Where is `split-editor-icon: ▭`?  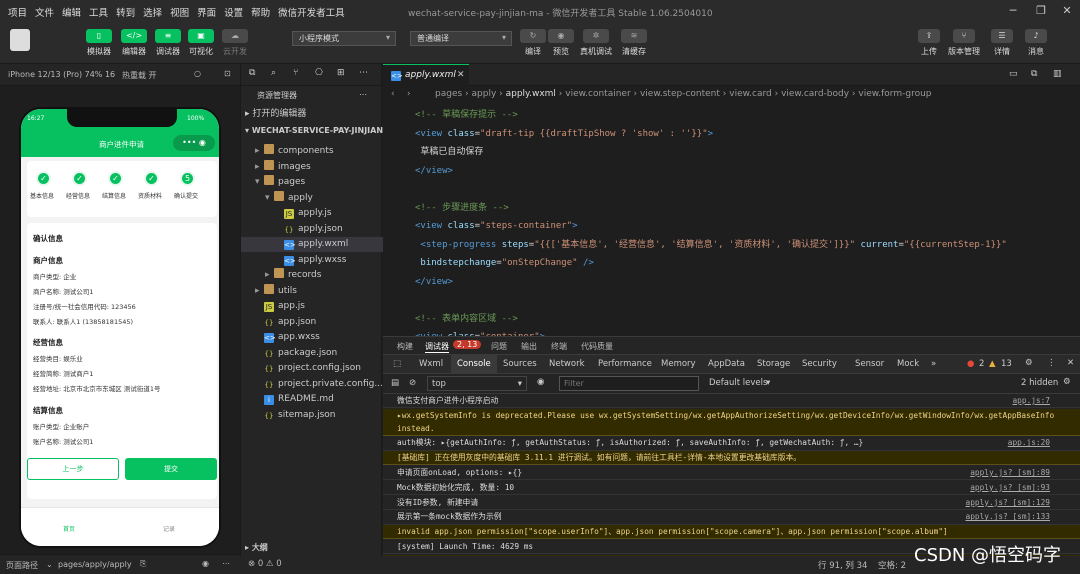 split-editor-icon: ▭ is located at coordinates (1013, 74).